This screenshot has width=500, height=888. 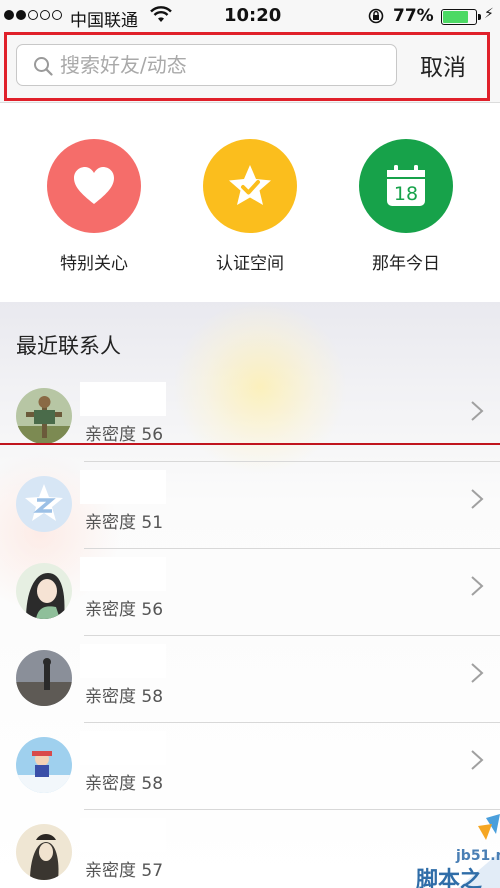 I want to click on carrier-name: 中国联通, so click(x=104, y=21).